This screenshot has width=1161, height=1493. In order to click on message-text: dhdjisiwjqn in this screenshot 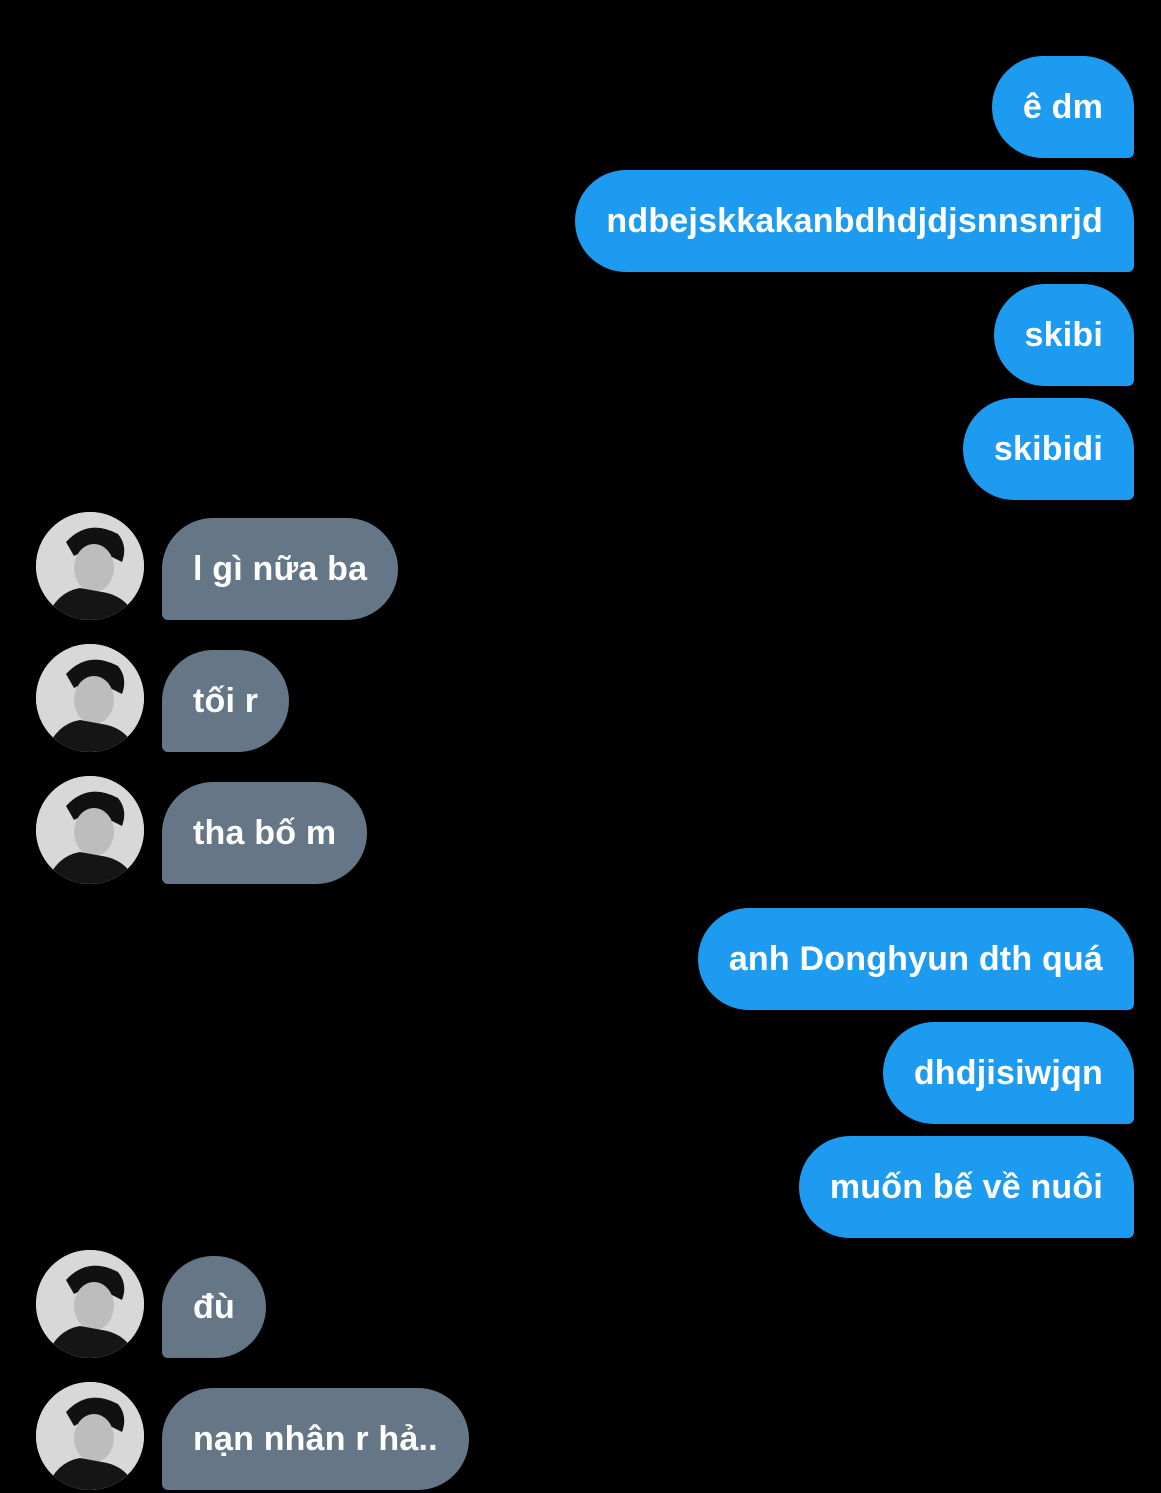, I will do `click(1008, 1072)`.